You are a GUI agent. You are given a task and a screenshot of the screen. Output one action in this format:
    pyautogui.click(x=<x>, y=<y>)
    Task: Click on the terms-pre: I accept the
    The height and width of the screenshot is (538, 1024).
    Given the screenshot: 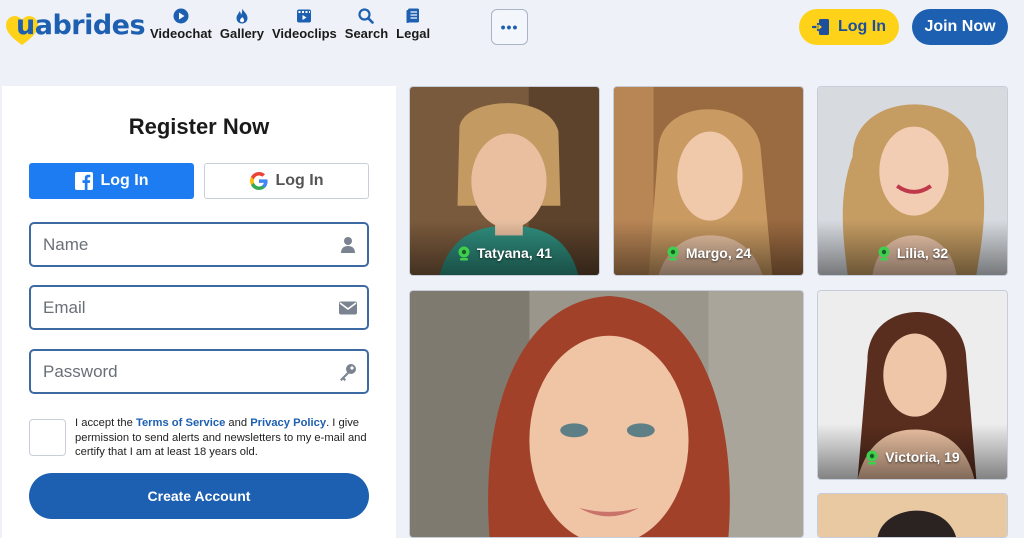 What is the action you would take?
    pyautogui.click(x=105, y=423)
    